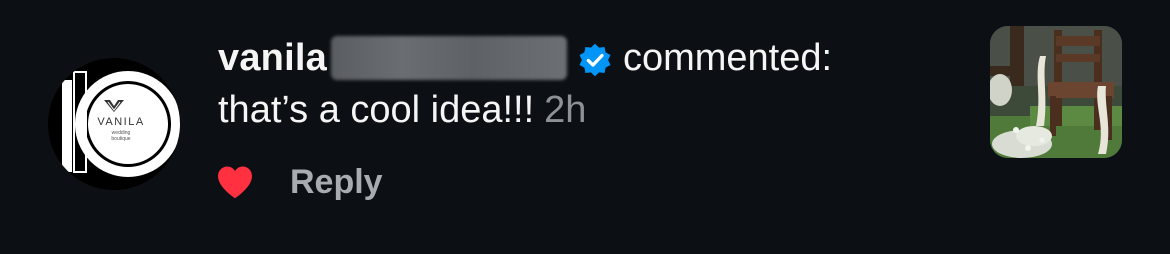 The width and height of the screenshot is (1170, 254). I want to click on username-link: vanila, so click(272, 58).